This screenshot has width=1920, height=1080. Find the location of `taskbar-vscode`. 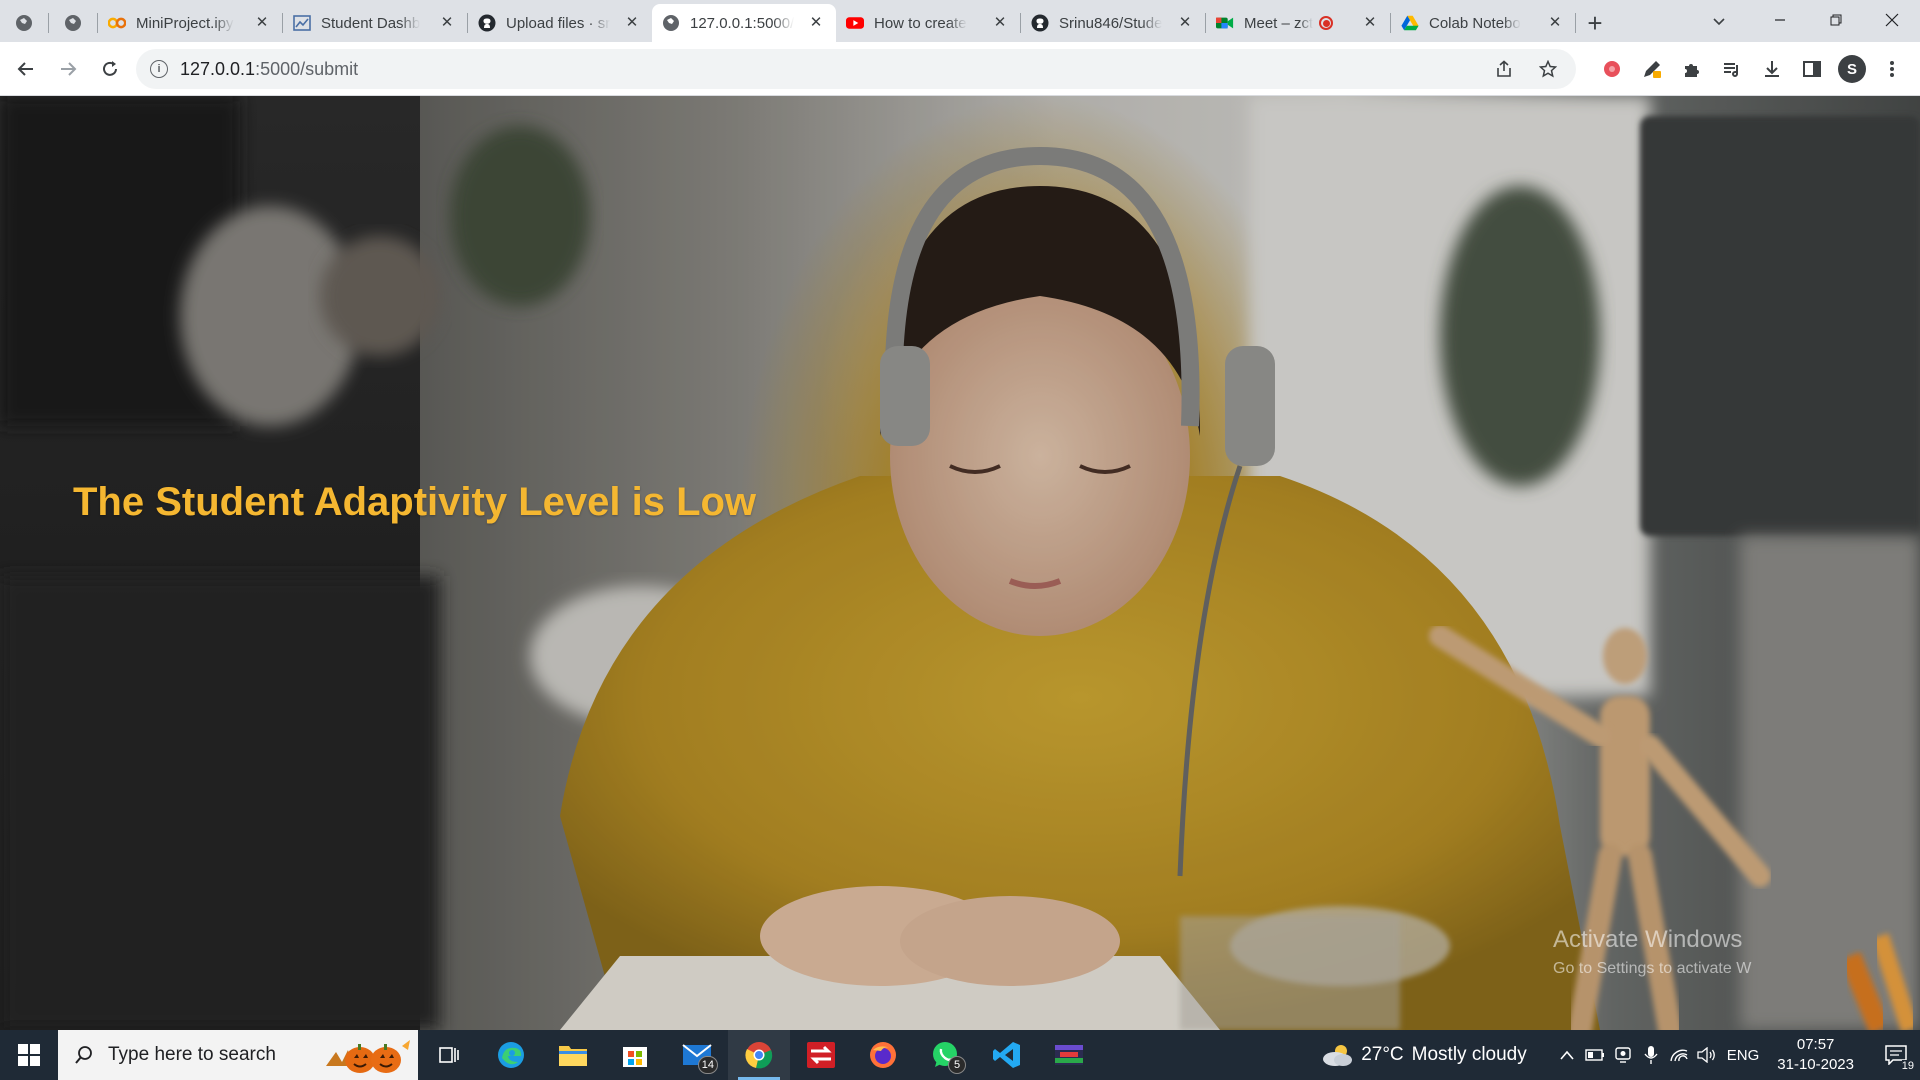

taskbar-vscode is located at coordinates (1007, 1055).